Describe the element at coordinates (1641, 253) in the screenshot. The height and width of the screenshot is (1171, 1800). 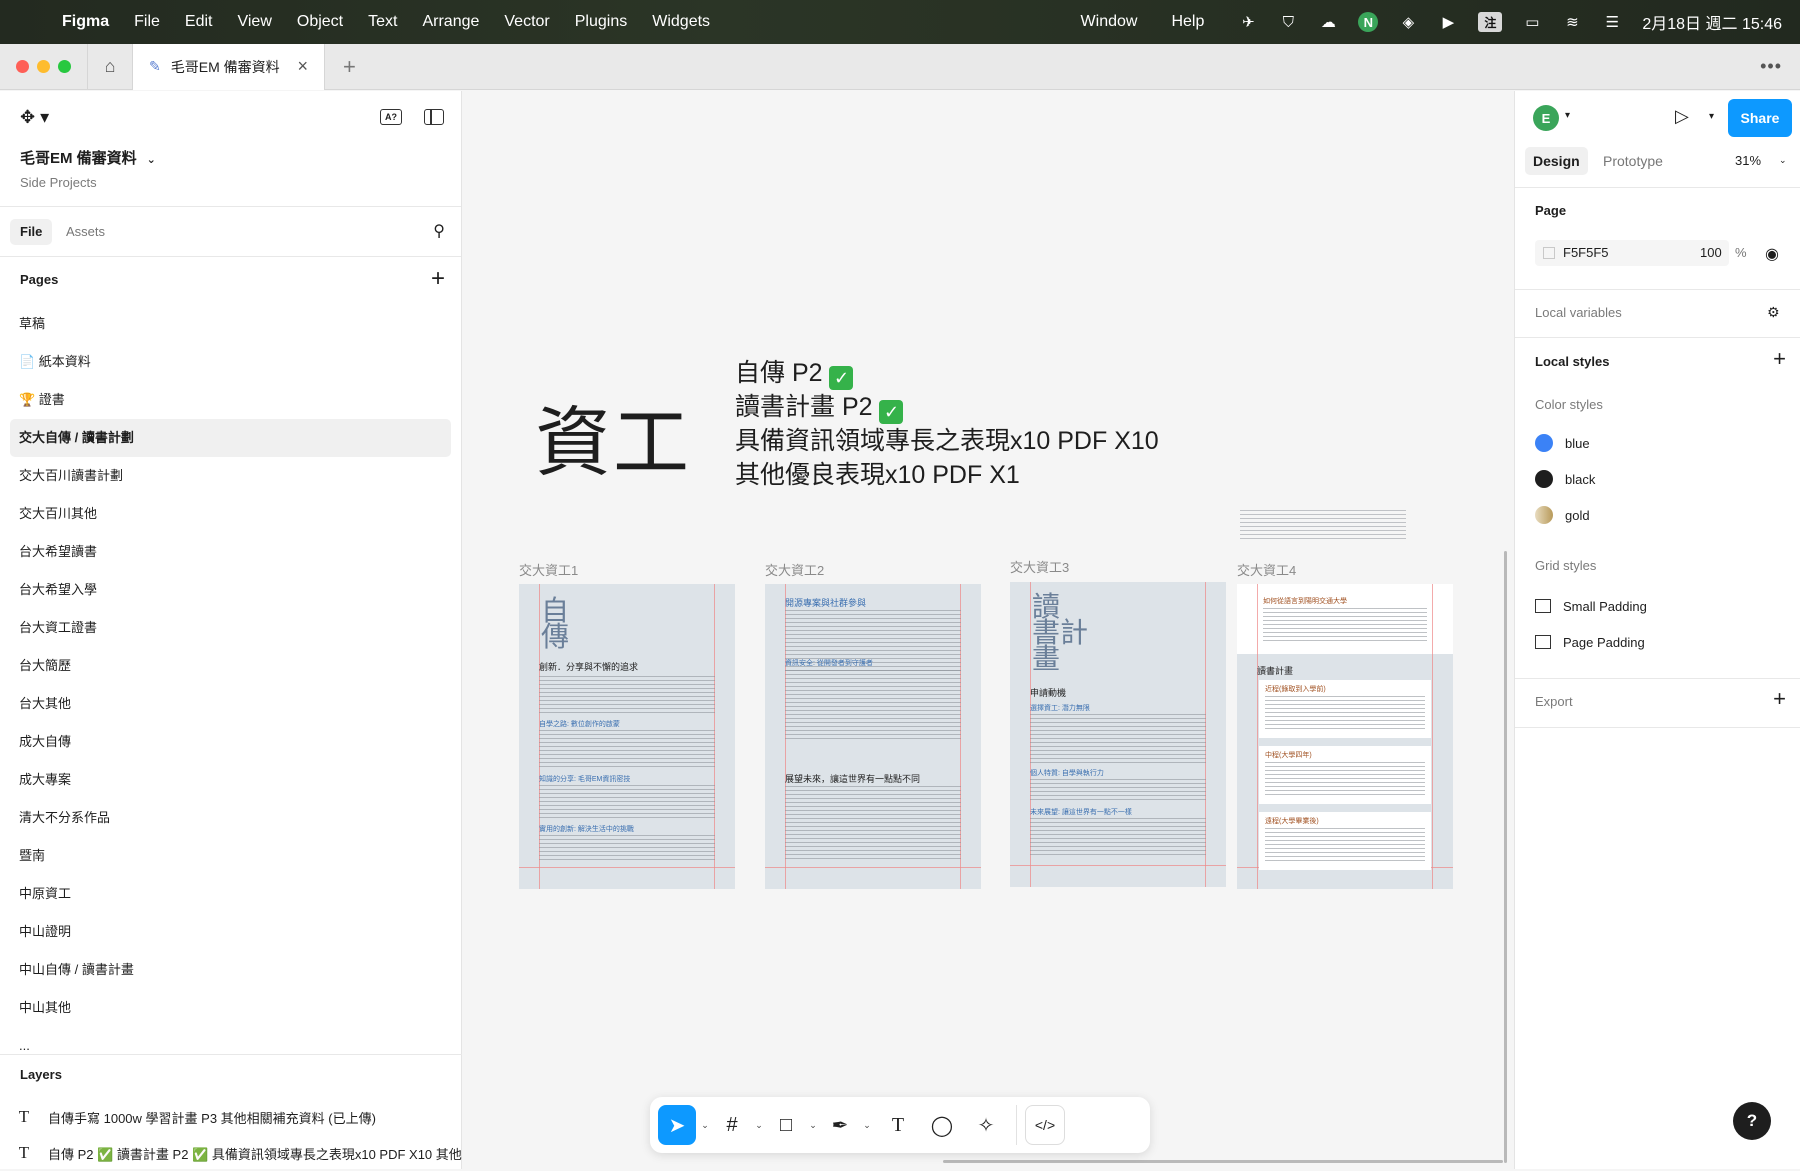
I see `page-fill-field: F5F5F5 100 %` at that location.